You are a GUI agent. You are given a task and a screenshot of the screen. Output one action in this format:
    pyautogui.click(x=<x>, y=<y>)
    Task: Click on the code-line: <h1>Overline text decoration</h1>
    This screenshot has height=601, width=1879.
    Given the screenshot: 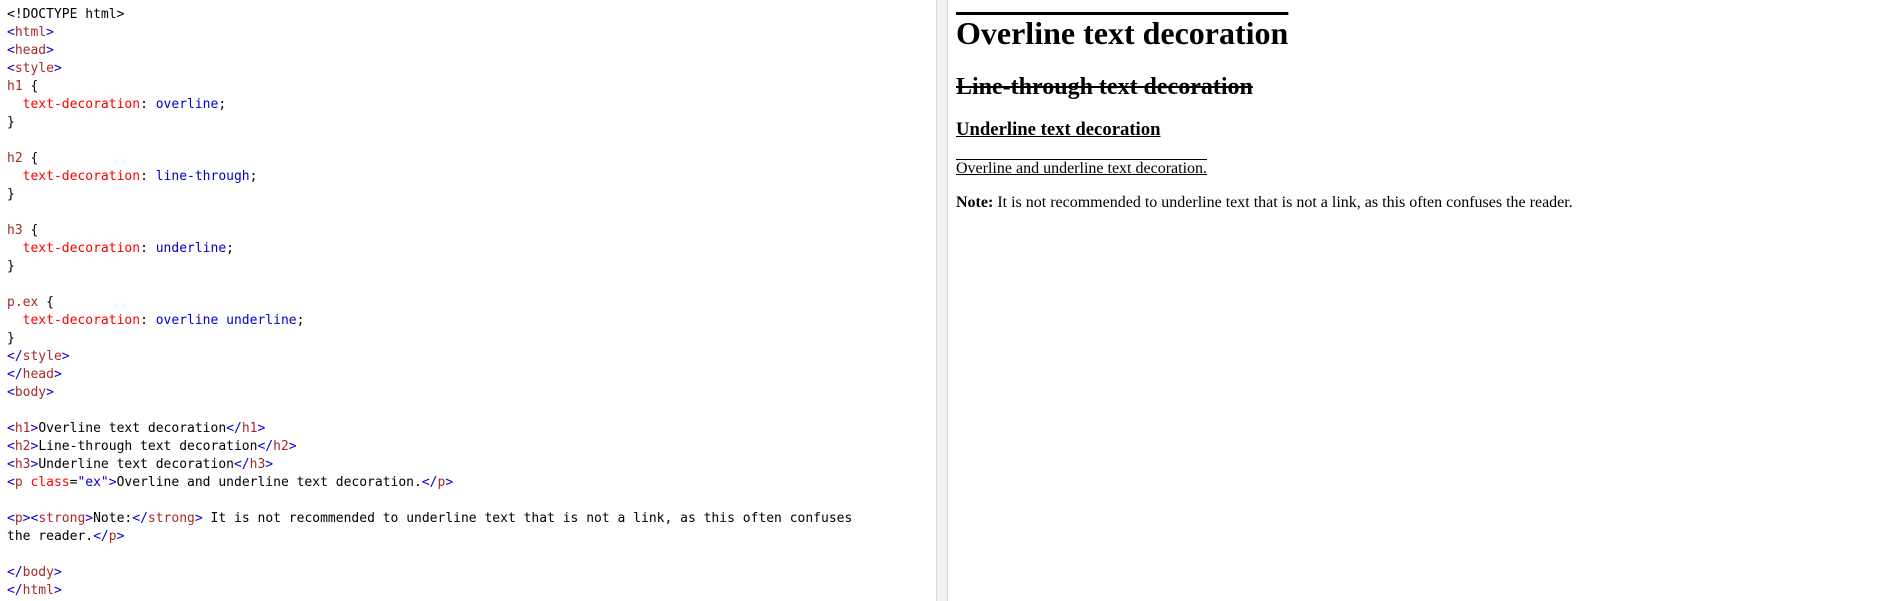 What is the action you would take?
    pyautogui.click(x=471, y=429)
    